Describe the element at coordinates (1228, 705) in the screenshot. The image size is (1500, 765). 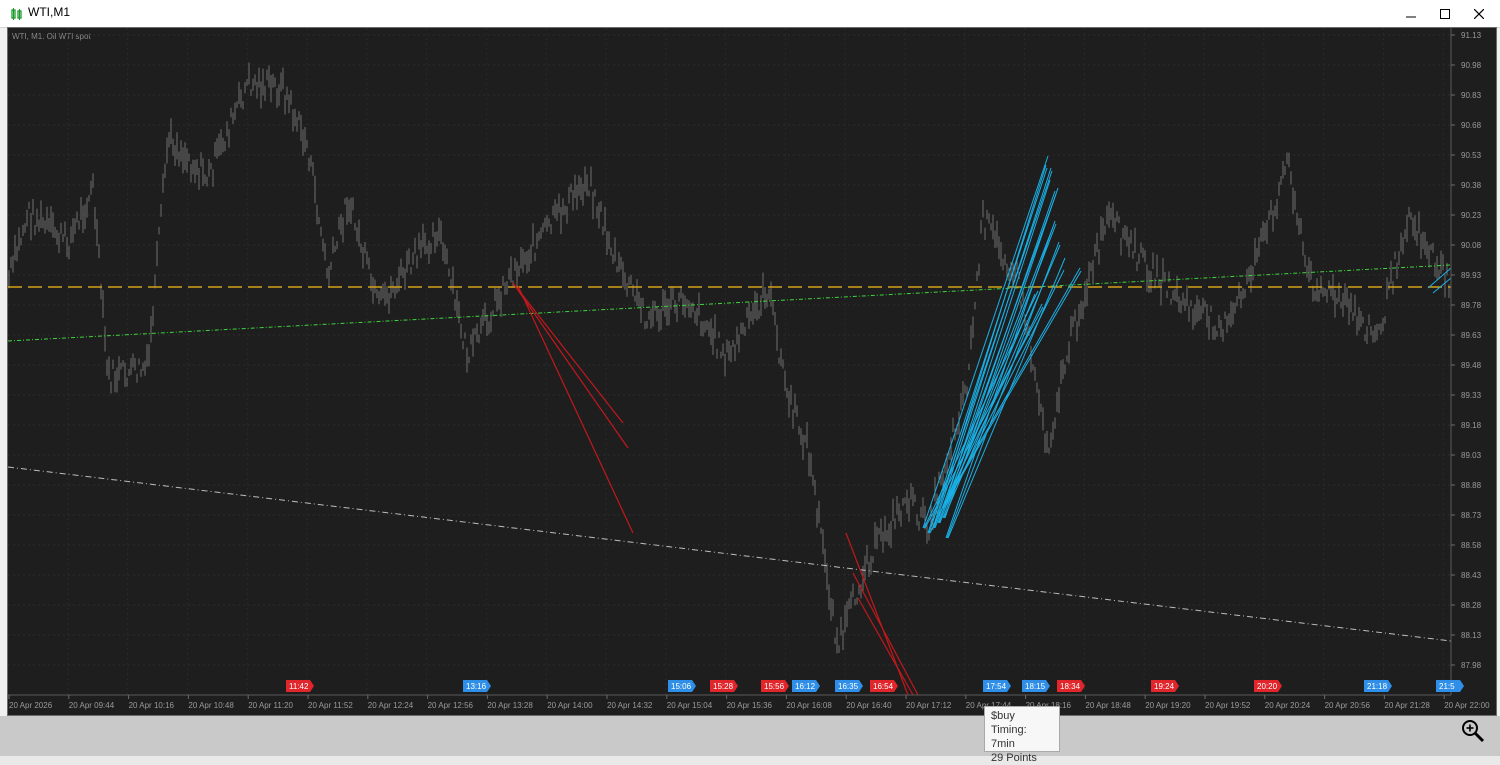
I see `time-label: 20 Apr 19:52` at that location.